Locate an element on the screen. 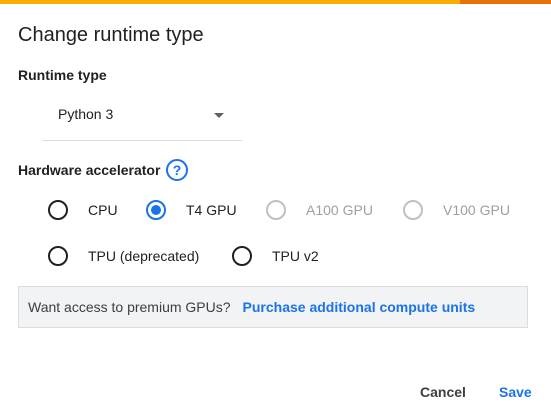 Image resolution: width=551 pixels, height=418 pixels. help-question-icon: ? is located at coordinates (177, 170).